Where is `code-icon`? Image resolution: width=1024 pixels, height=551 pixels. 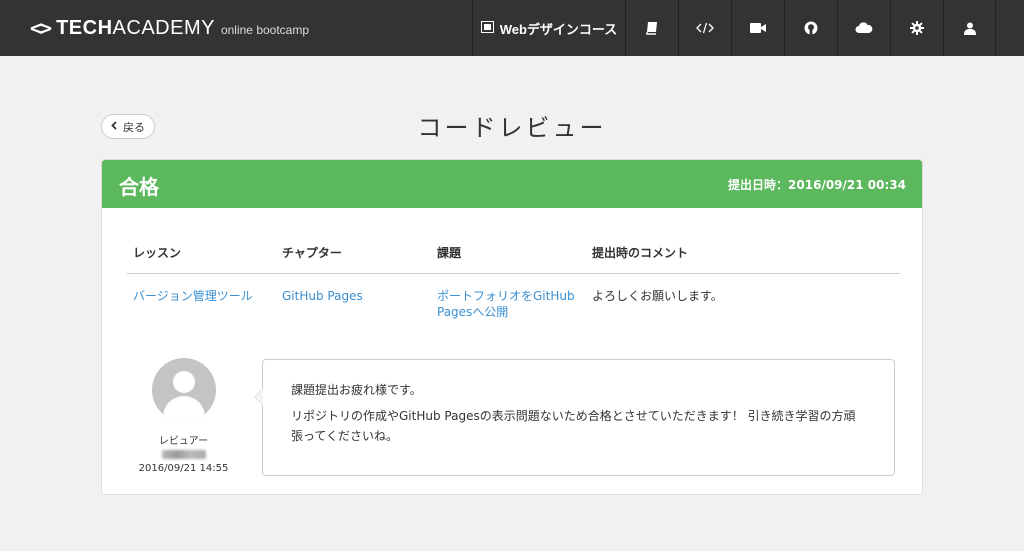
code-icon is located at coordinates (704, 28).